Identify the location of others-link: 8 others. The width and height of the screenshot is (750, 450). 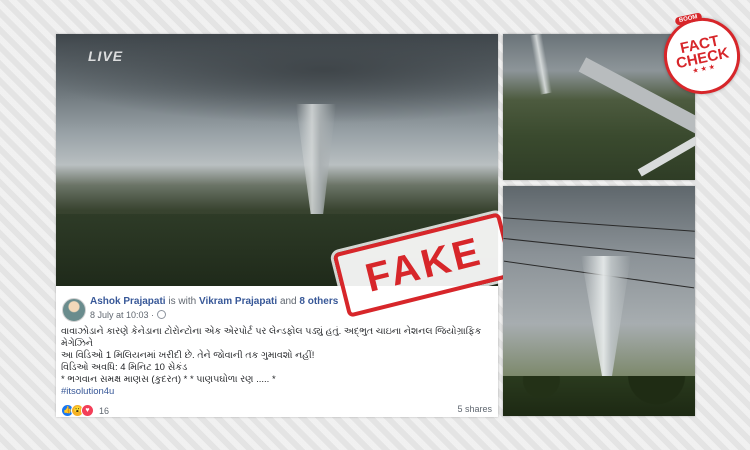
(318, 301).